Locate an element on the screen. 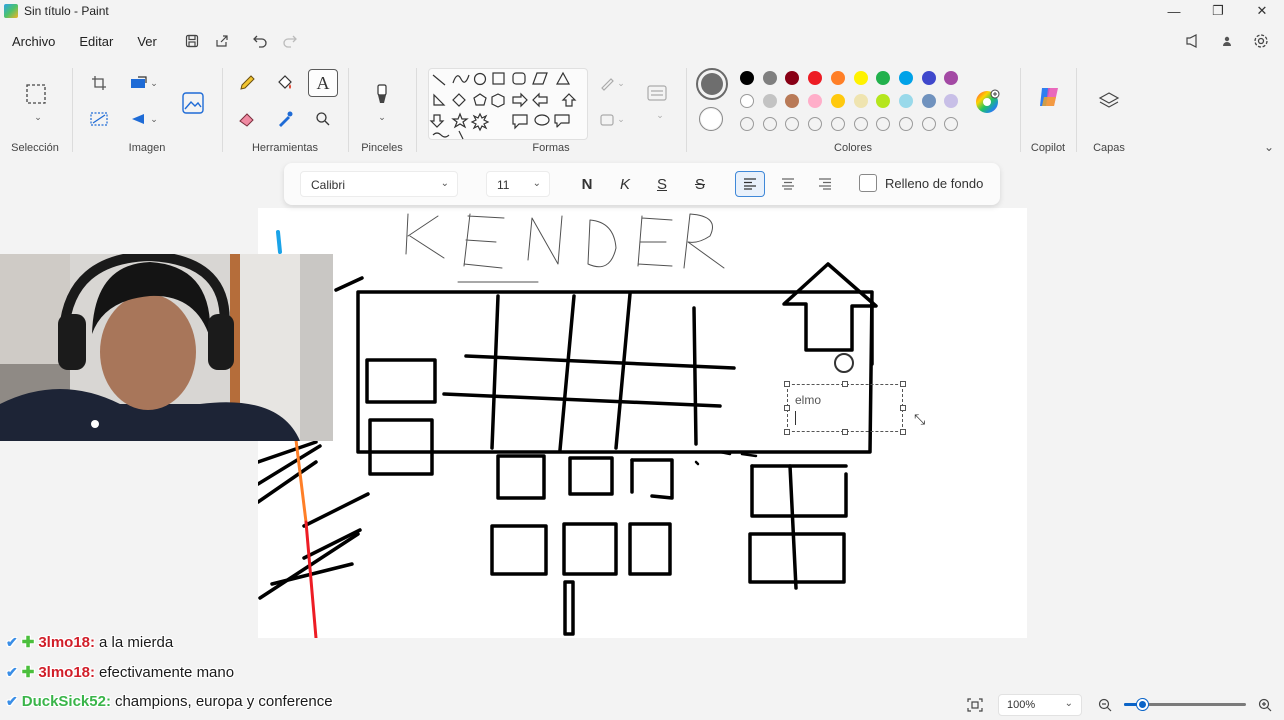  font-family-select: Calibri ⌄ is located at coordinates (379, 184).